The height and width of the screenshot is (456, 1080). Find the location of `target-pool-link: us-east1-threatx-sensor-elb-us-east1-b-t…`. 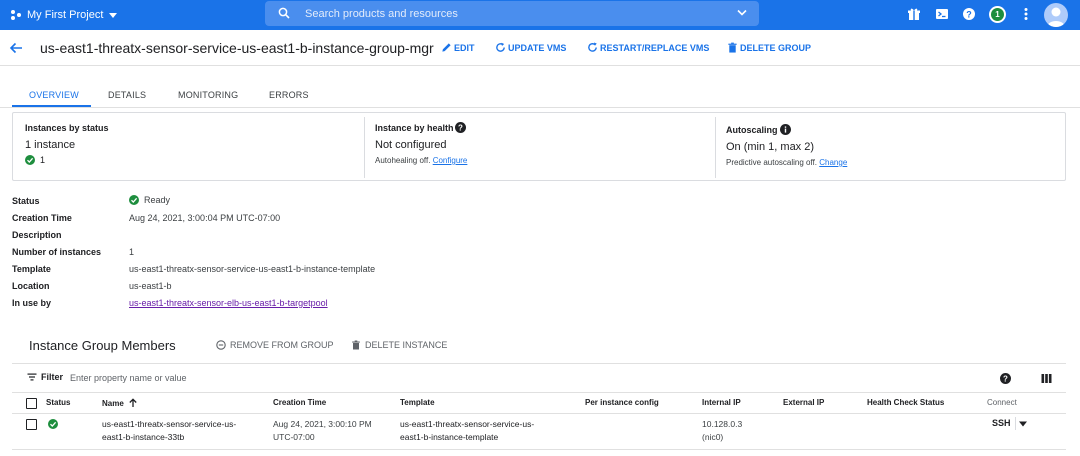

target-pool-link: us-east1-threatx-sensor-elb-us-east1-b-t… is located at coordinates (228, 303).